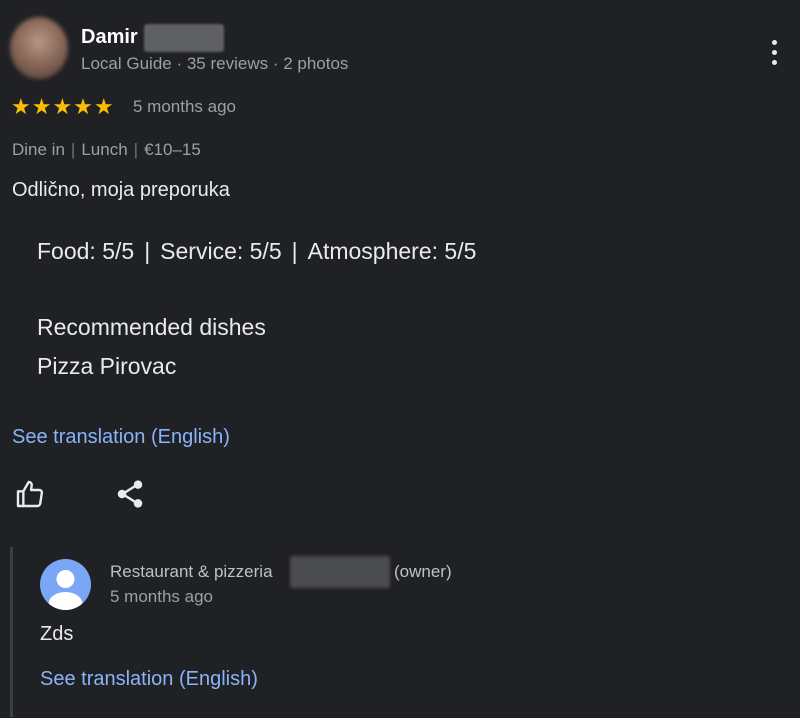 The image size is (800, 718). Describe the element at coordinates (423, 571) in the screenshot. I see `owner-tag: (owner)` at that location.